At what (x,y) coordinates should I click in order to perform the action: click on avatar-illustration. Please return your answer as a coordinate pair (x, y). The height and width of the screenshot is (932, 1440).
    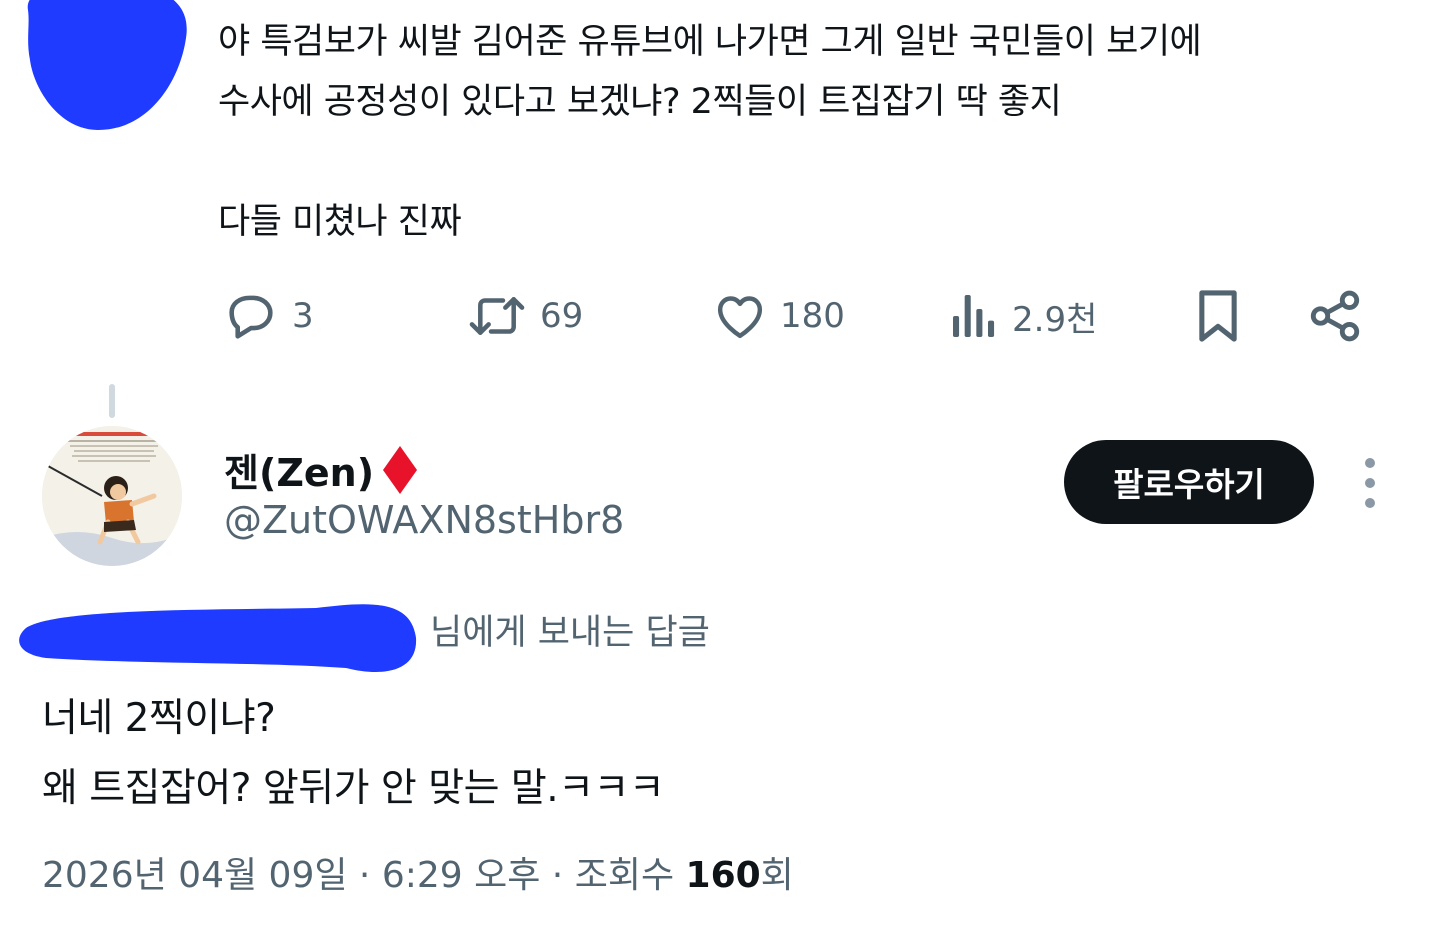
    Looking at the image, I should click on (112, 496).